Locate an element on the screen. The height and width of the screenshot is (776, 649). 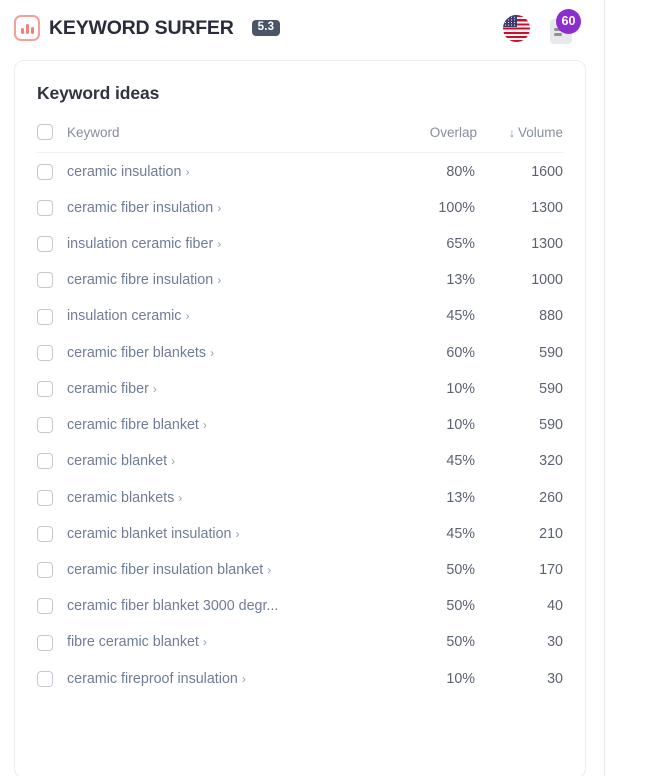
keyword-label: ceramic fiber is located at coordinates (108, 389).